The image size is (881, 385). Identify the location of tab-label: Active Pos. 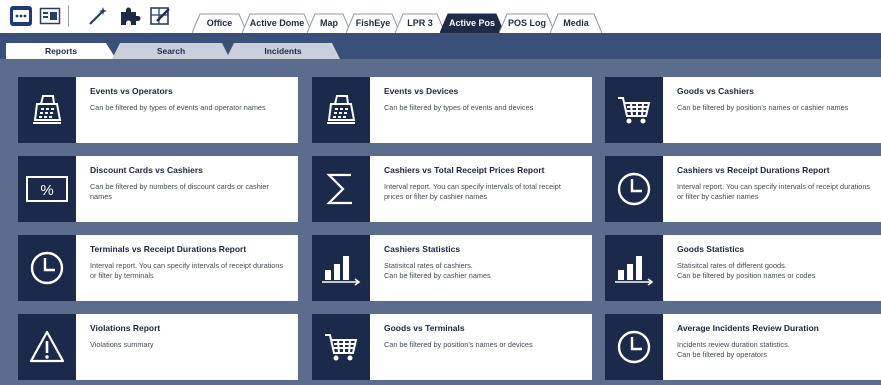
(472, 23).